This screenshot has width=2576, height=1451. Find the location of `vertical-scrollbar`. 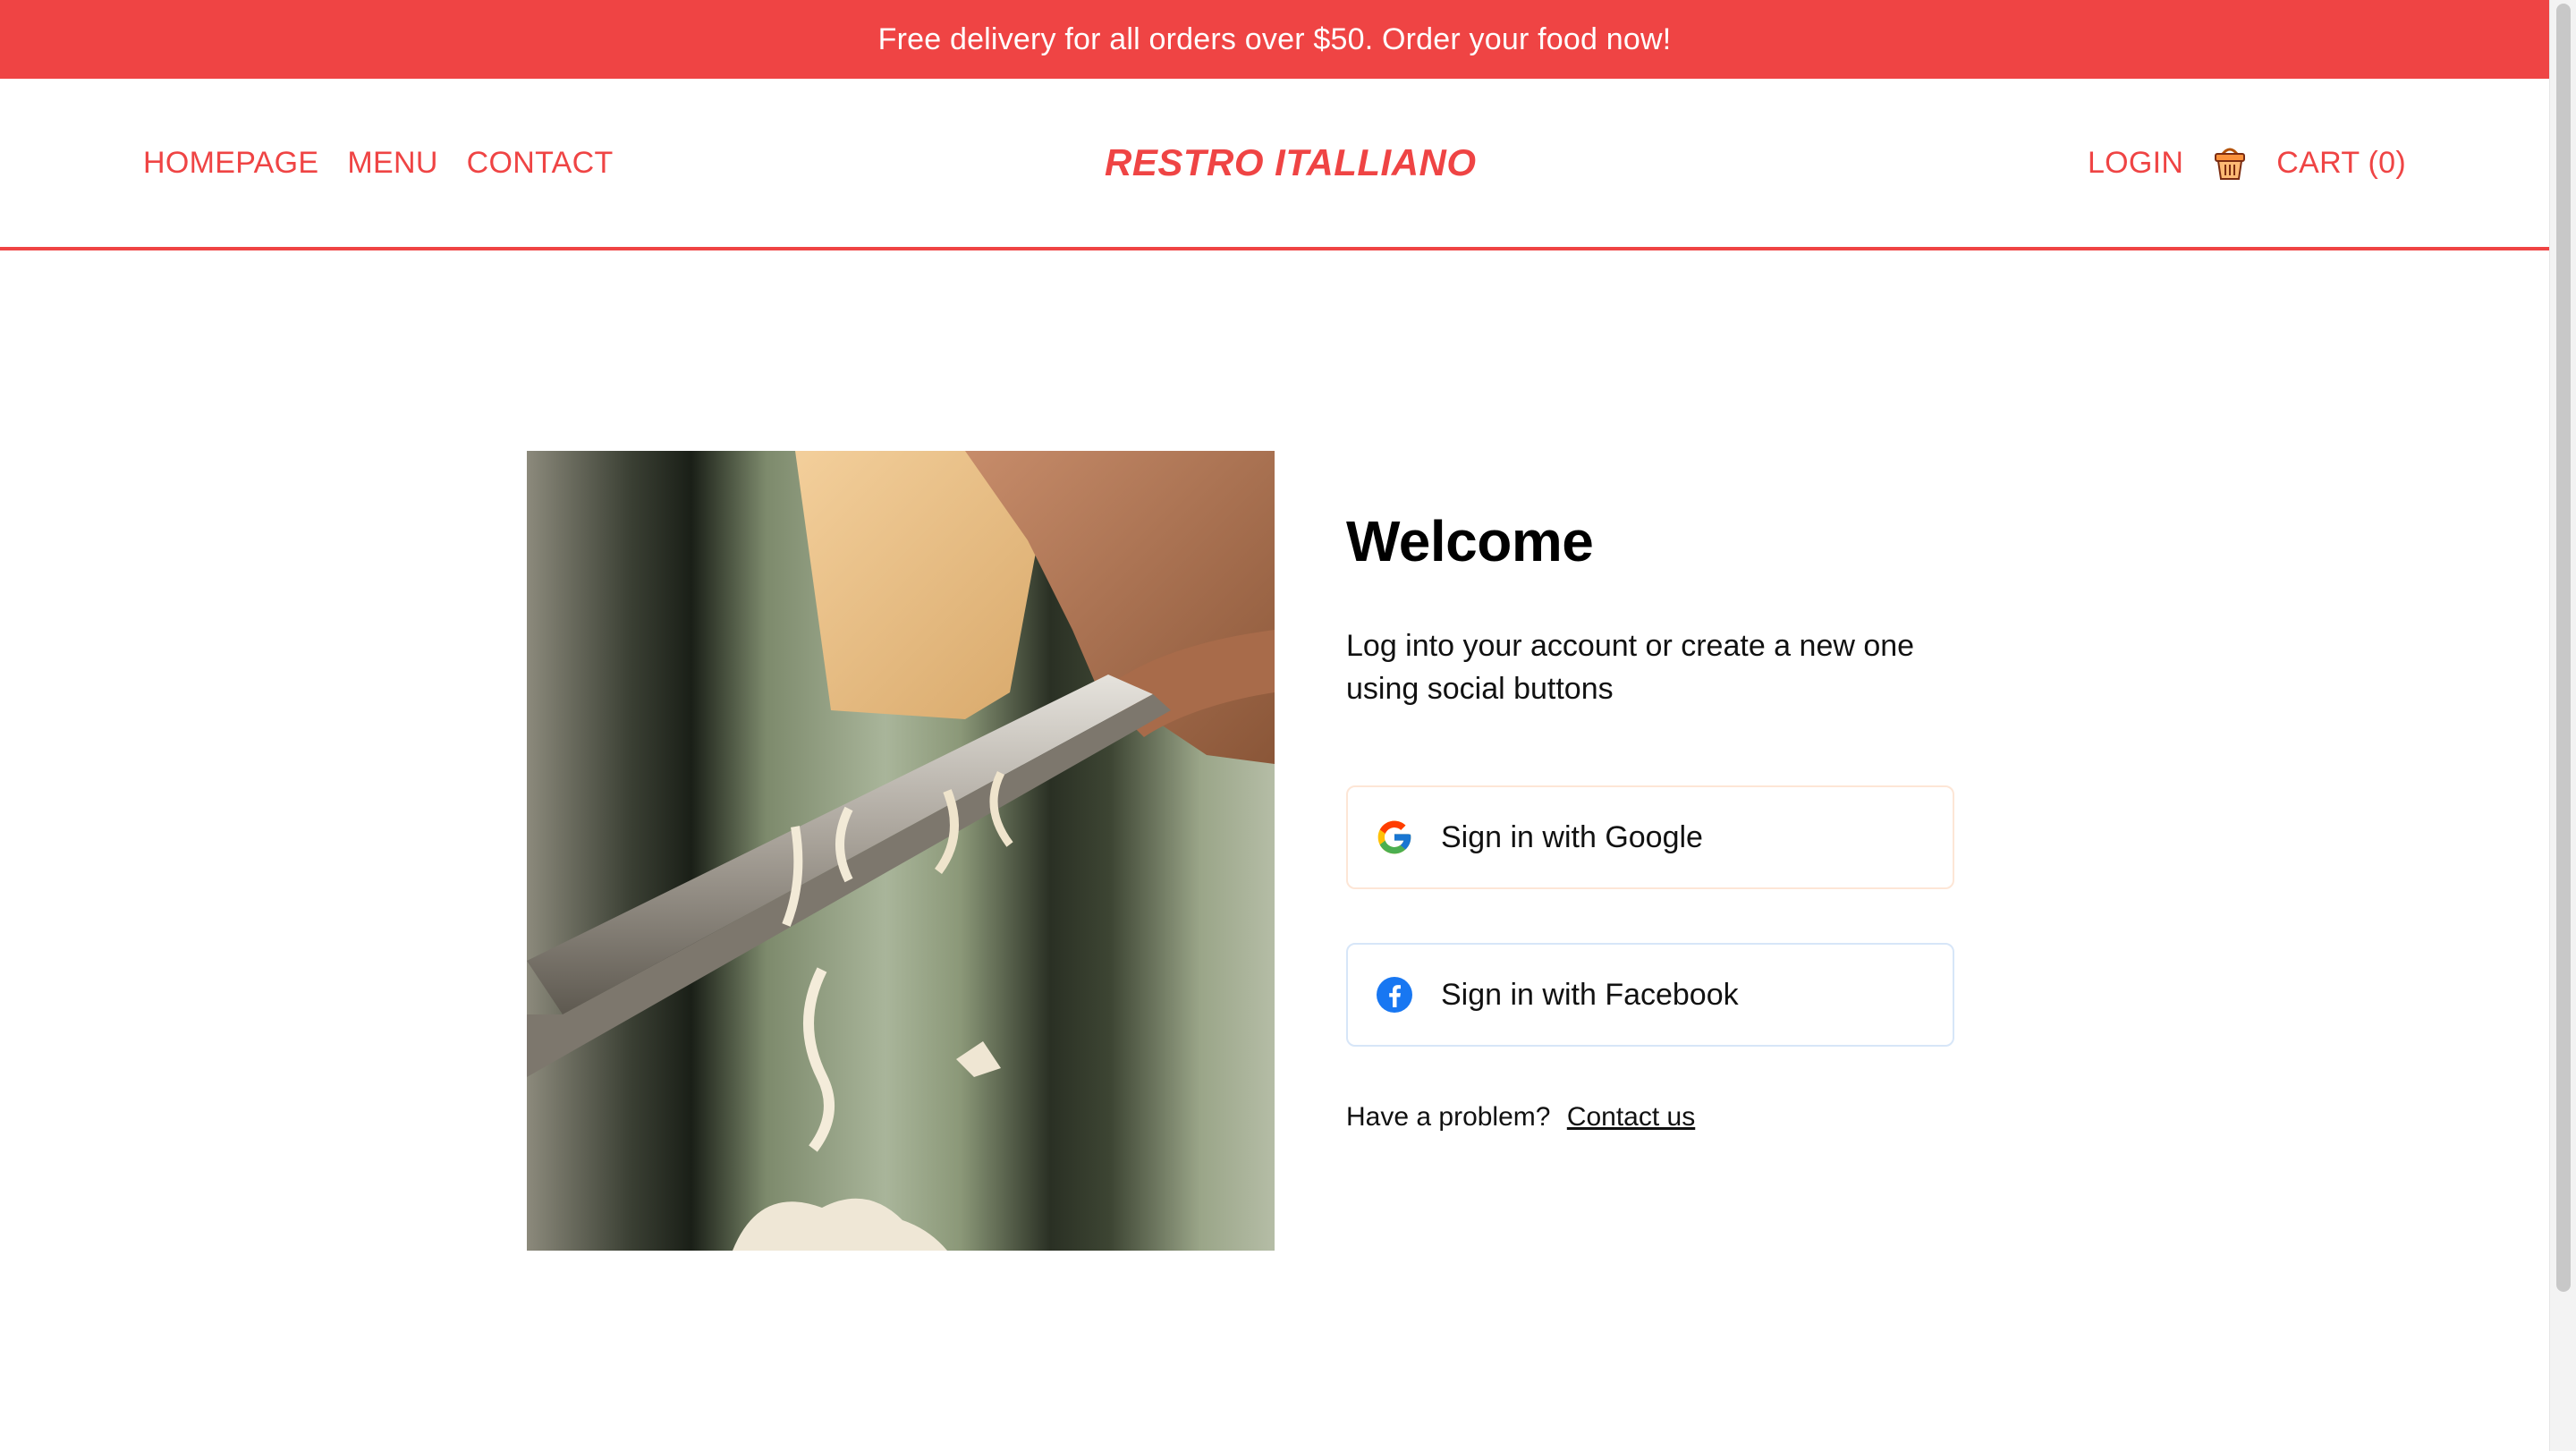

vertical-scrollbar is located at coordinates (2562, 726).